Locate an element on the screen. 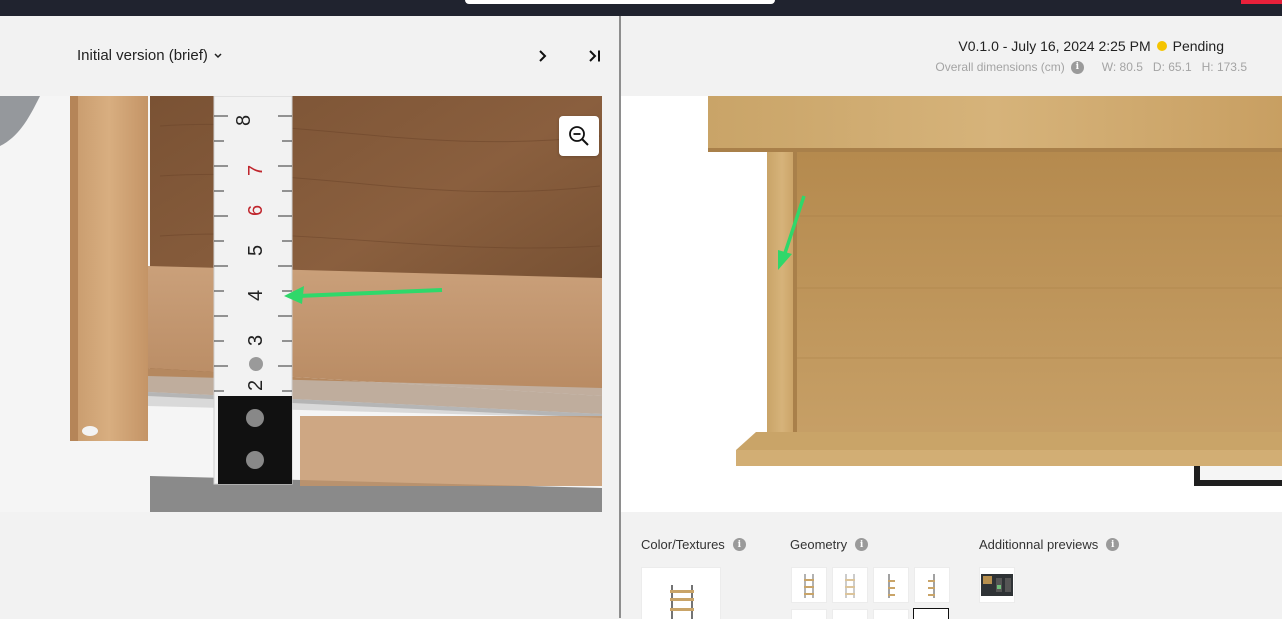  dimension-width: W: 80.5 is located at coordinates (1122, 67).